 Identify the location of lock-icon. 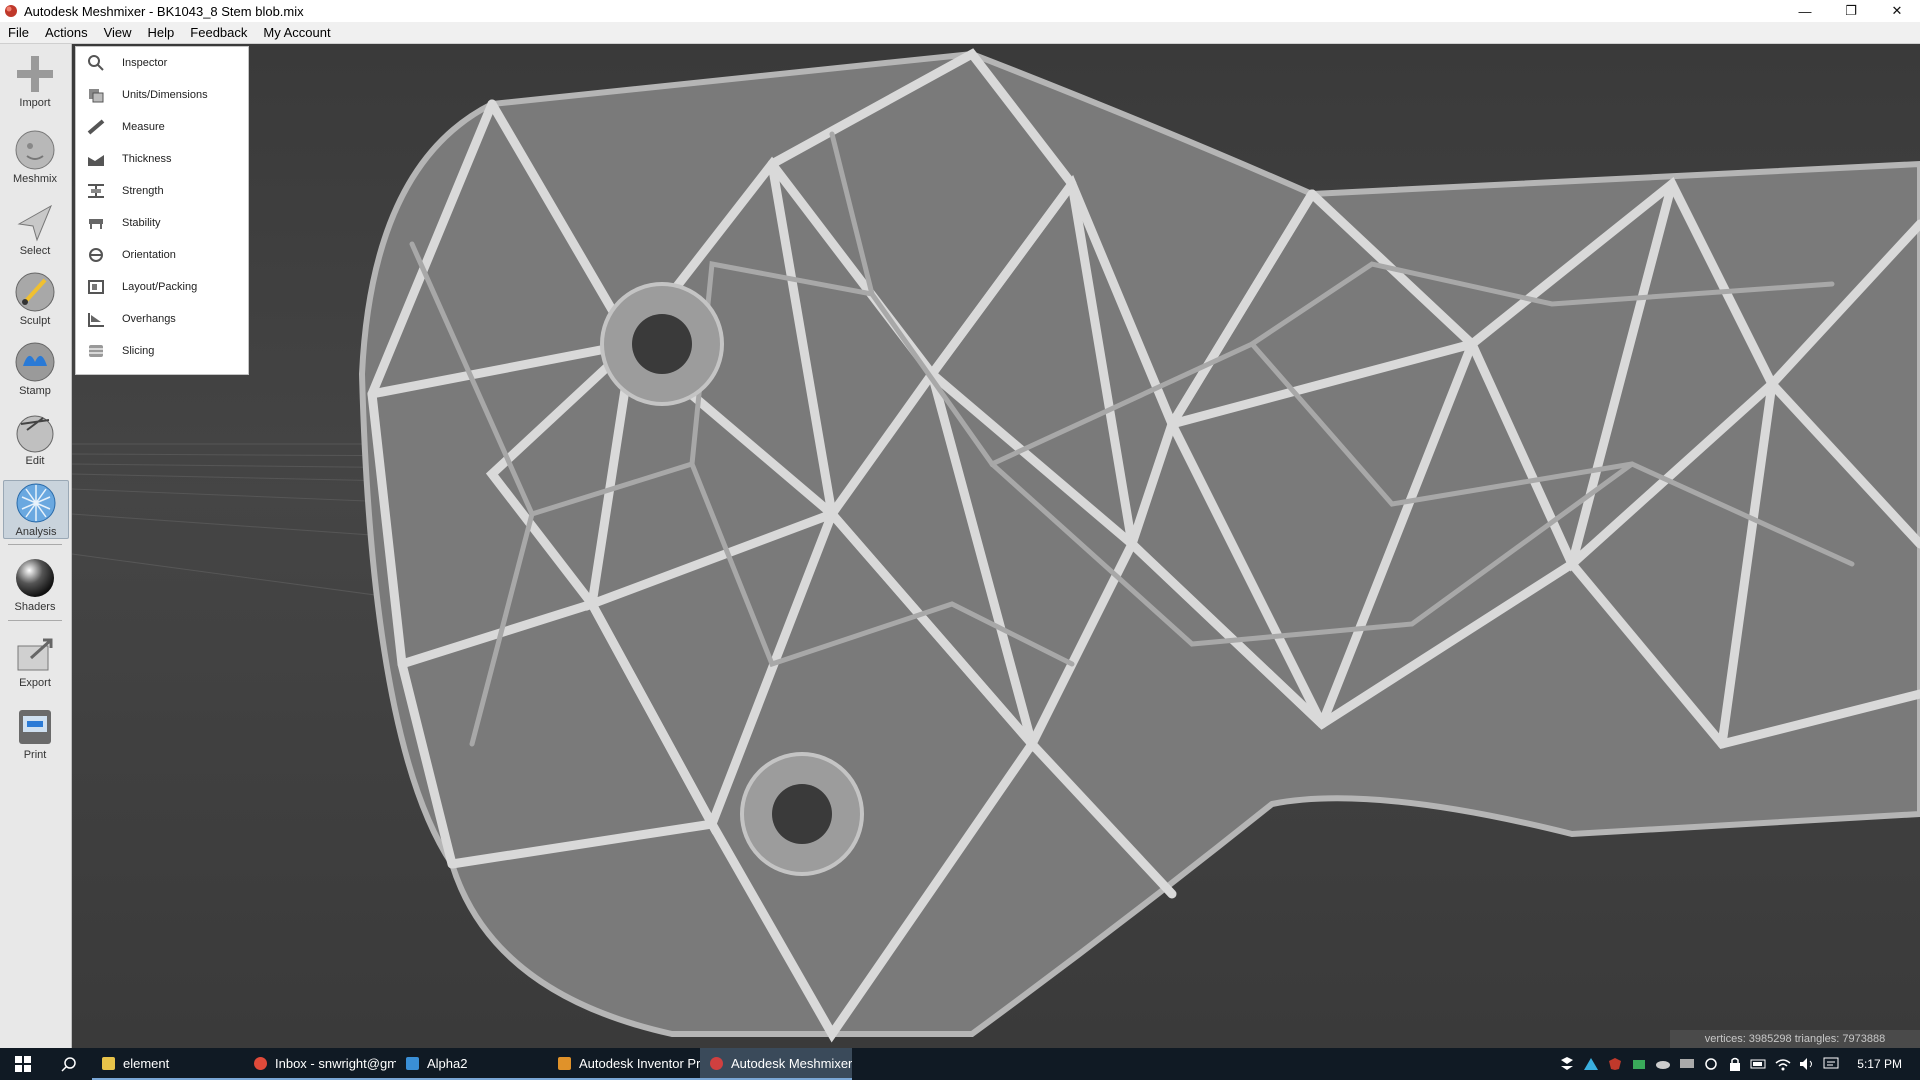
(1735, 1064).